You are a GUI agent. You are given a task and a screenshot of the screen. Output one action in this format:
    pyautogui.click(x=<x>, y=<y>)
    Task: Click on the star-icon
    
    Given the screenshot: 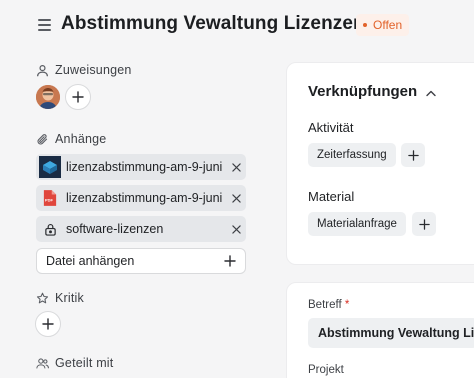 What is the action you would take?
    pyautogui.click(x=42, y=297)
    